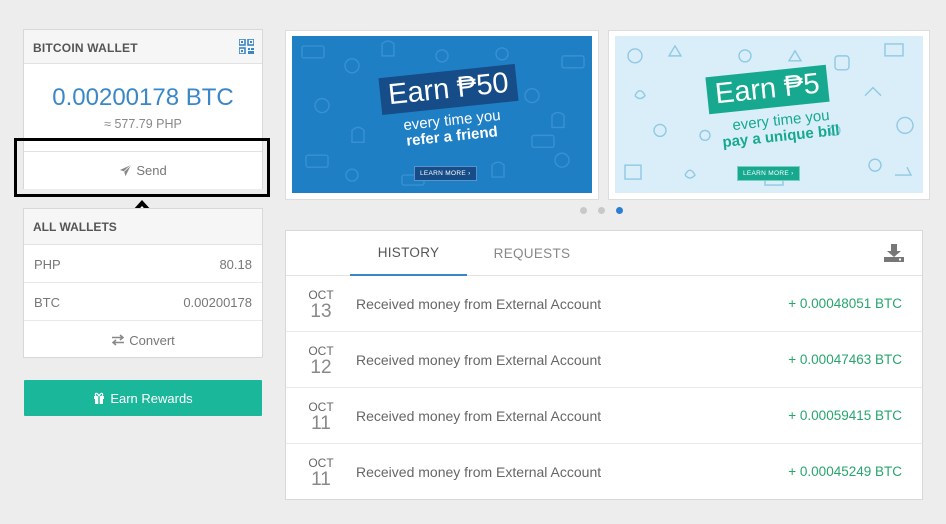 The height and width of the screenshot is (524, 946). Describe the element at coordinates (143, 227) in the screenshot. I see `all-wallets-header: ALL WALLETS` at that location.